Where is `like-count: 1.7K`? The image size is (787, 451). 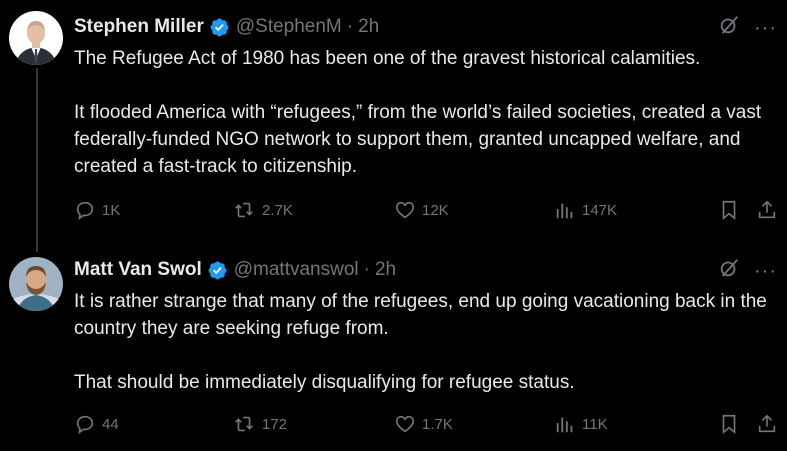 like-count: 1.7K is located at coordinates (437, 424).